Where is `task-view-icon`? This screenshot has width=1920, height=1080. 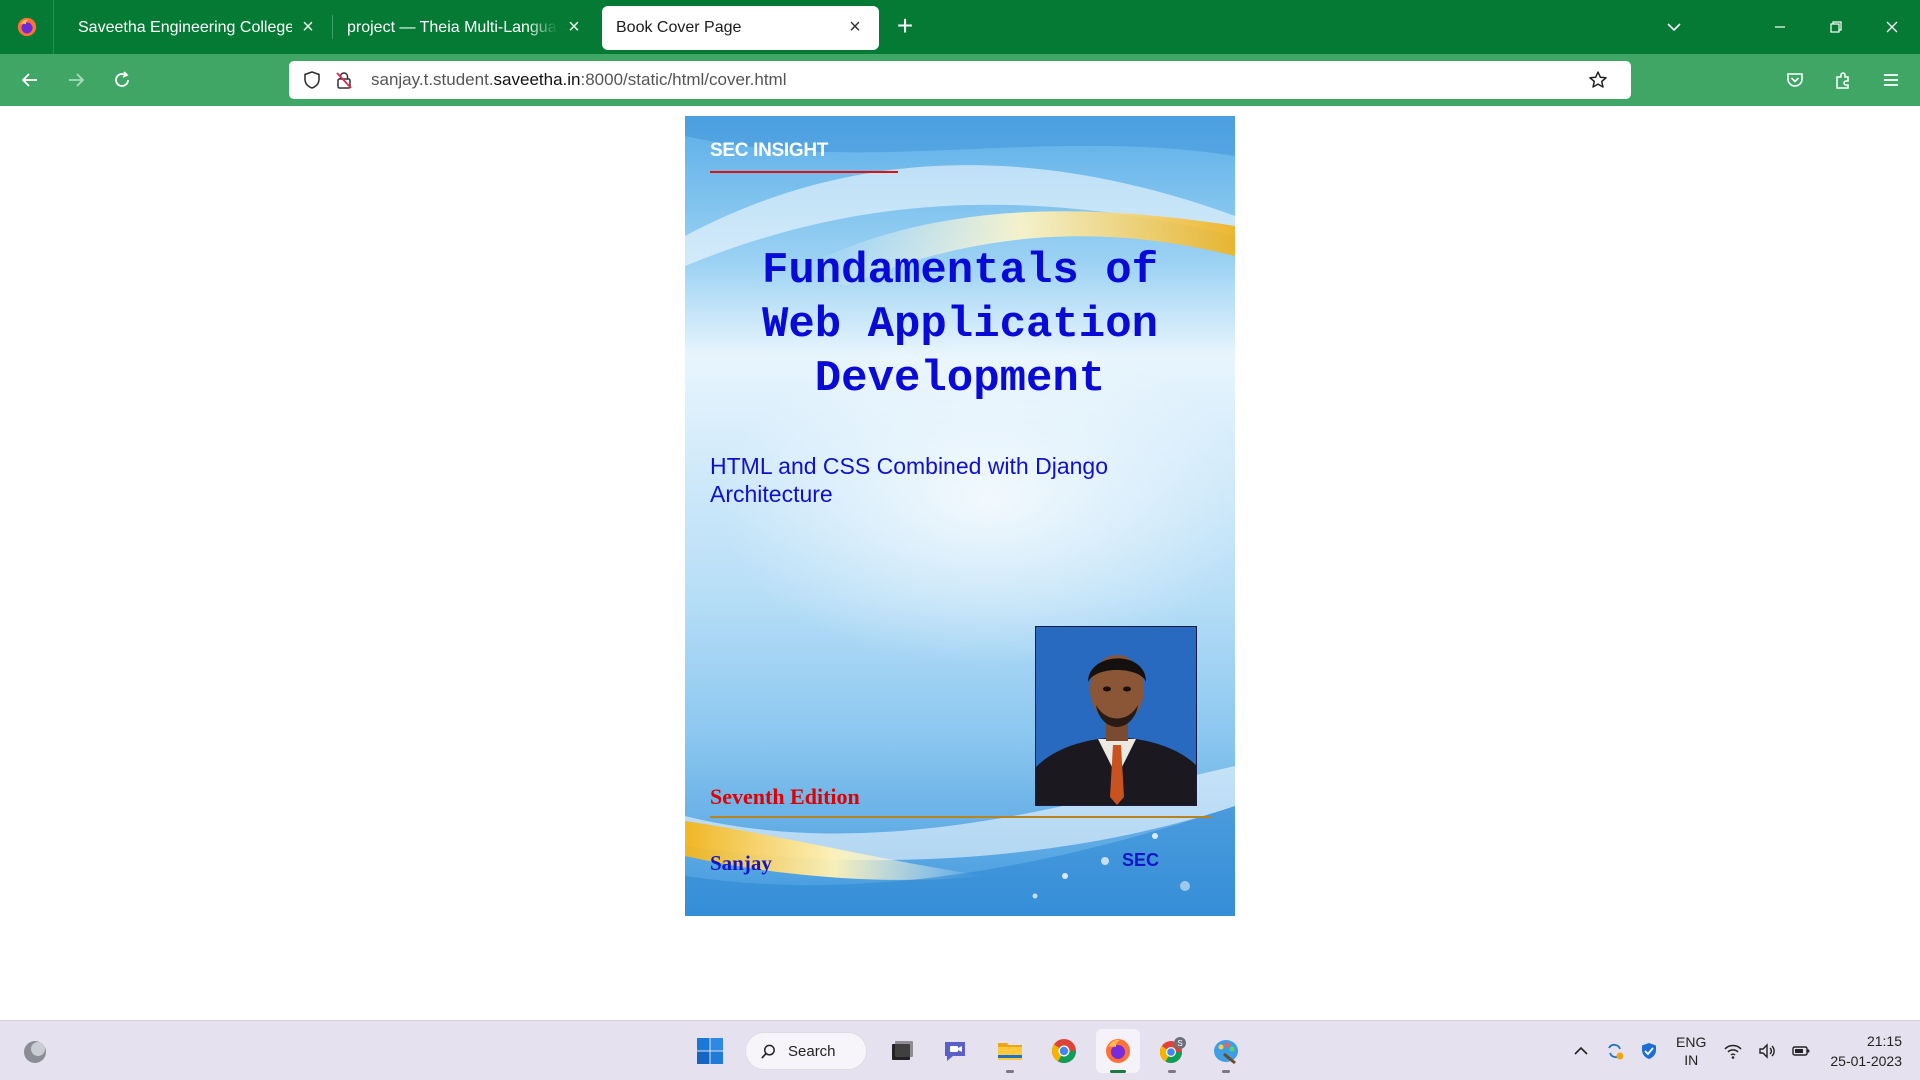 task-view-icon is located at coordinates (902, 1051).